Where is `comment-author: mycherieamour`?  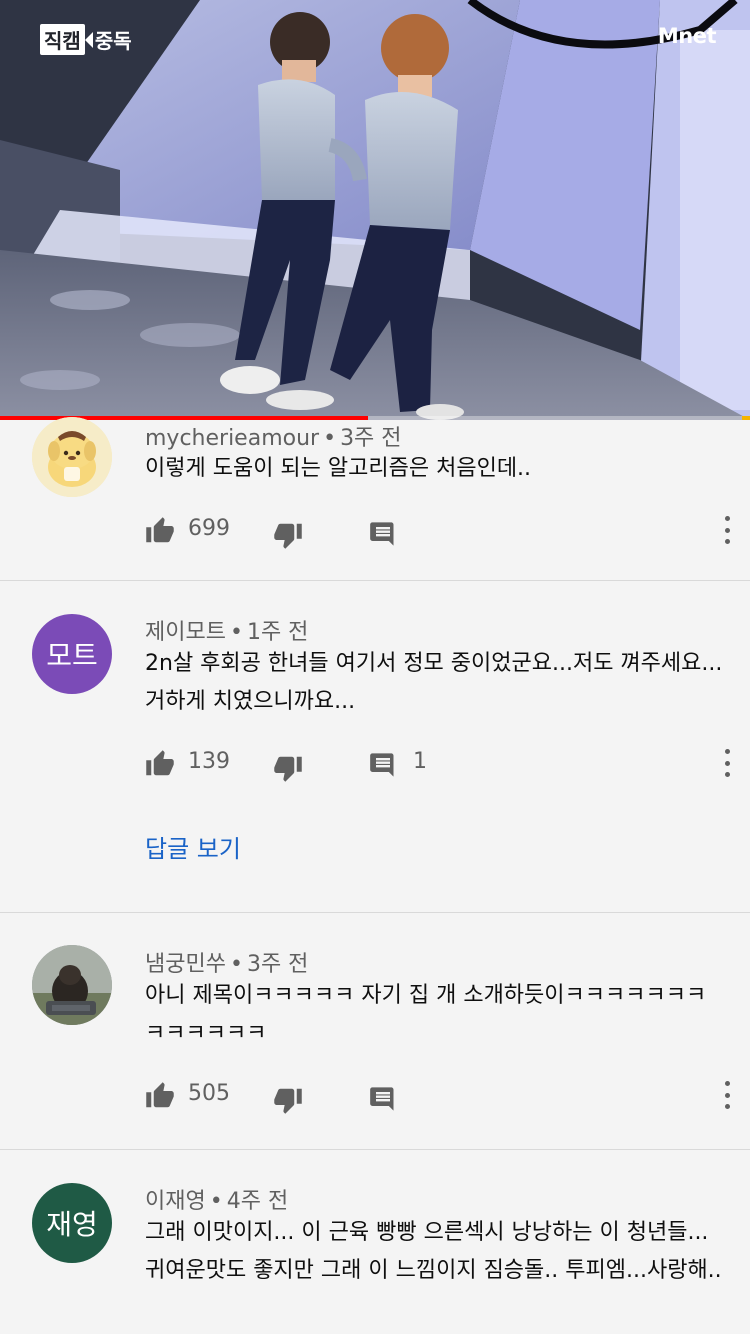 comment-author: mycherieamour is located at coordinates (232, 438).